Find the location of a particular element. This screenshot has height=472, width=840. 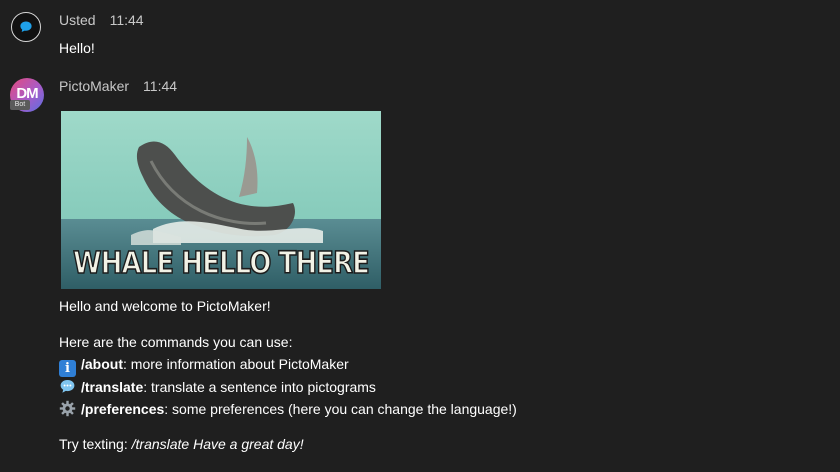

information-icon: i is located at coordinates (67, 368).